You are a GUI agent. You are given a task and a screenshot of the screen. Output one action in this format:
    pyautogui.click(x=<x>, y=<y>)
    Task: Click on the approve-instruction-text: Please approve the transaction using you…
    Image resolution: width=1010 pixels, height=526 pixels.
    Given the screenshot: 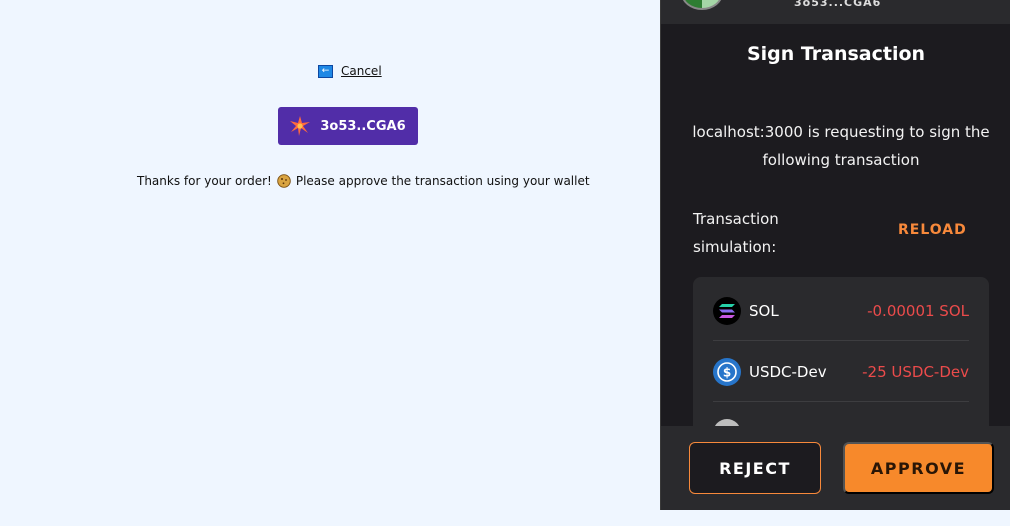 What is the action you would take?
    pyautogui.click(x=442, y=181)
    